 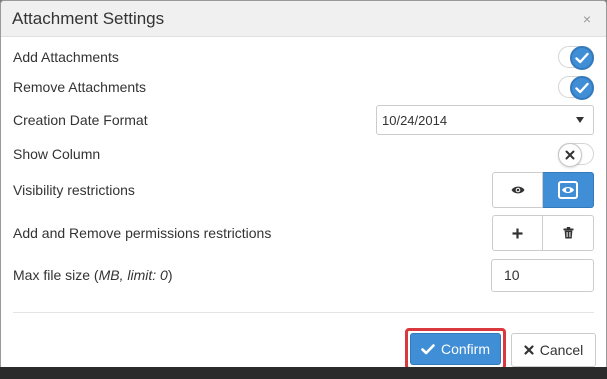 I want to click on cancel-button: Cancel, so click(x=553, y=350).